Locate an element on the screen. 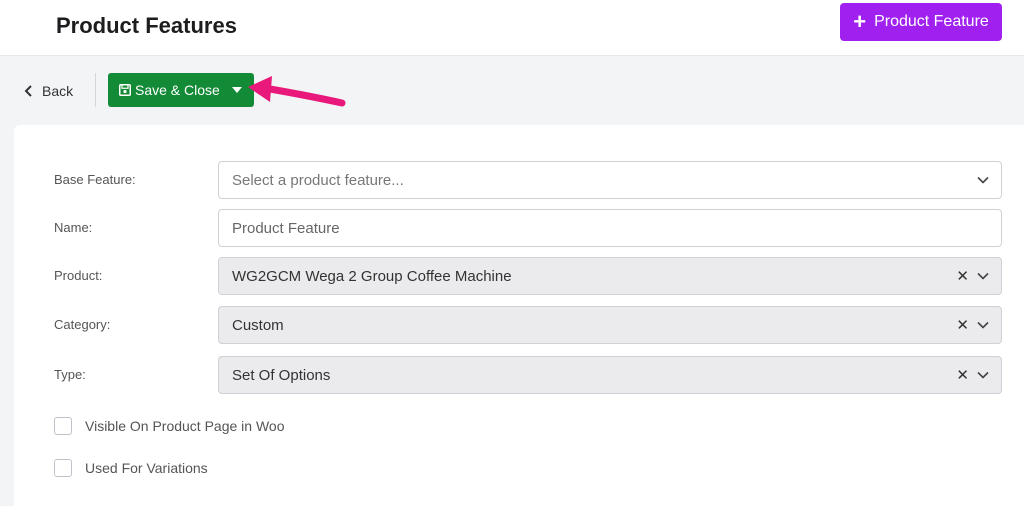 The image size is (1024, 506). base-feature-label: Base Feature: is located at coordinates (95, 179).